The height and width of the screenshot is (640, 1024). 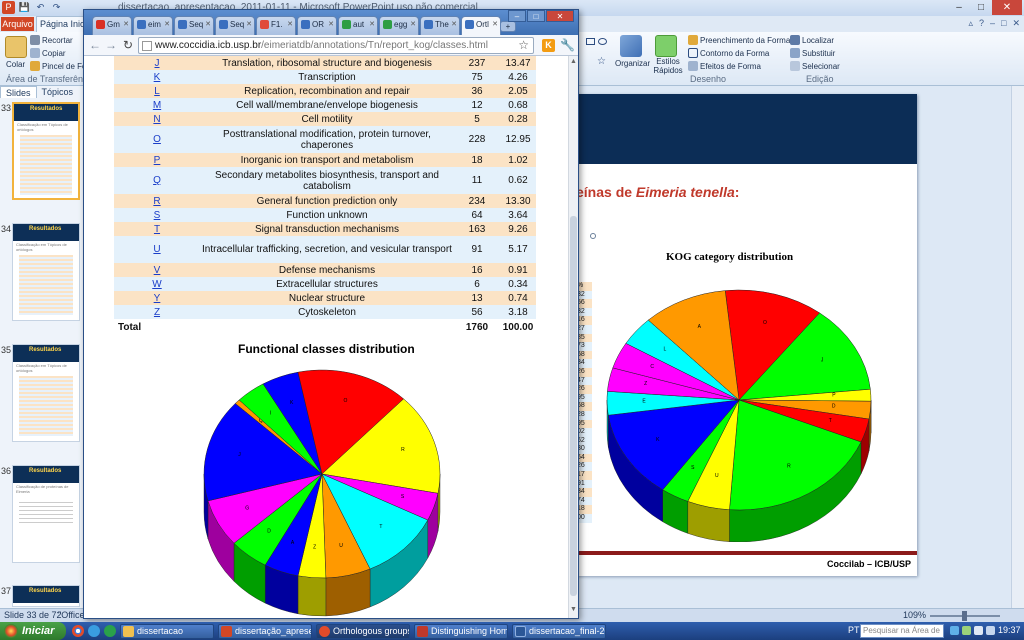 I want to click on new-tab-button: +, so click(x=508, y=26).